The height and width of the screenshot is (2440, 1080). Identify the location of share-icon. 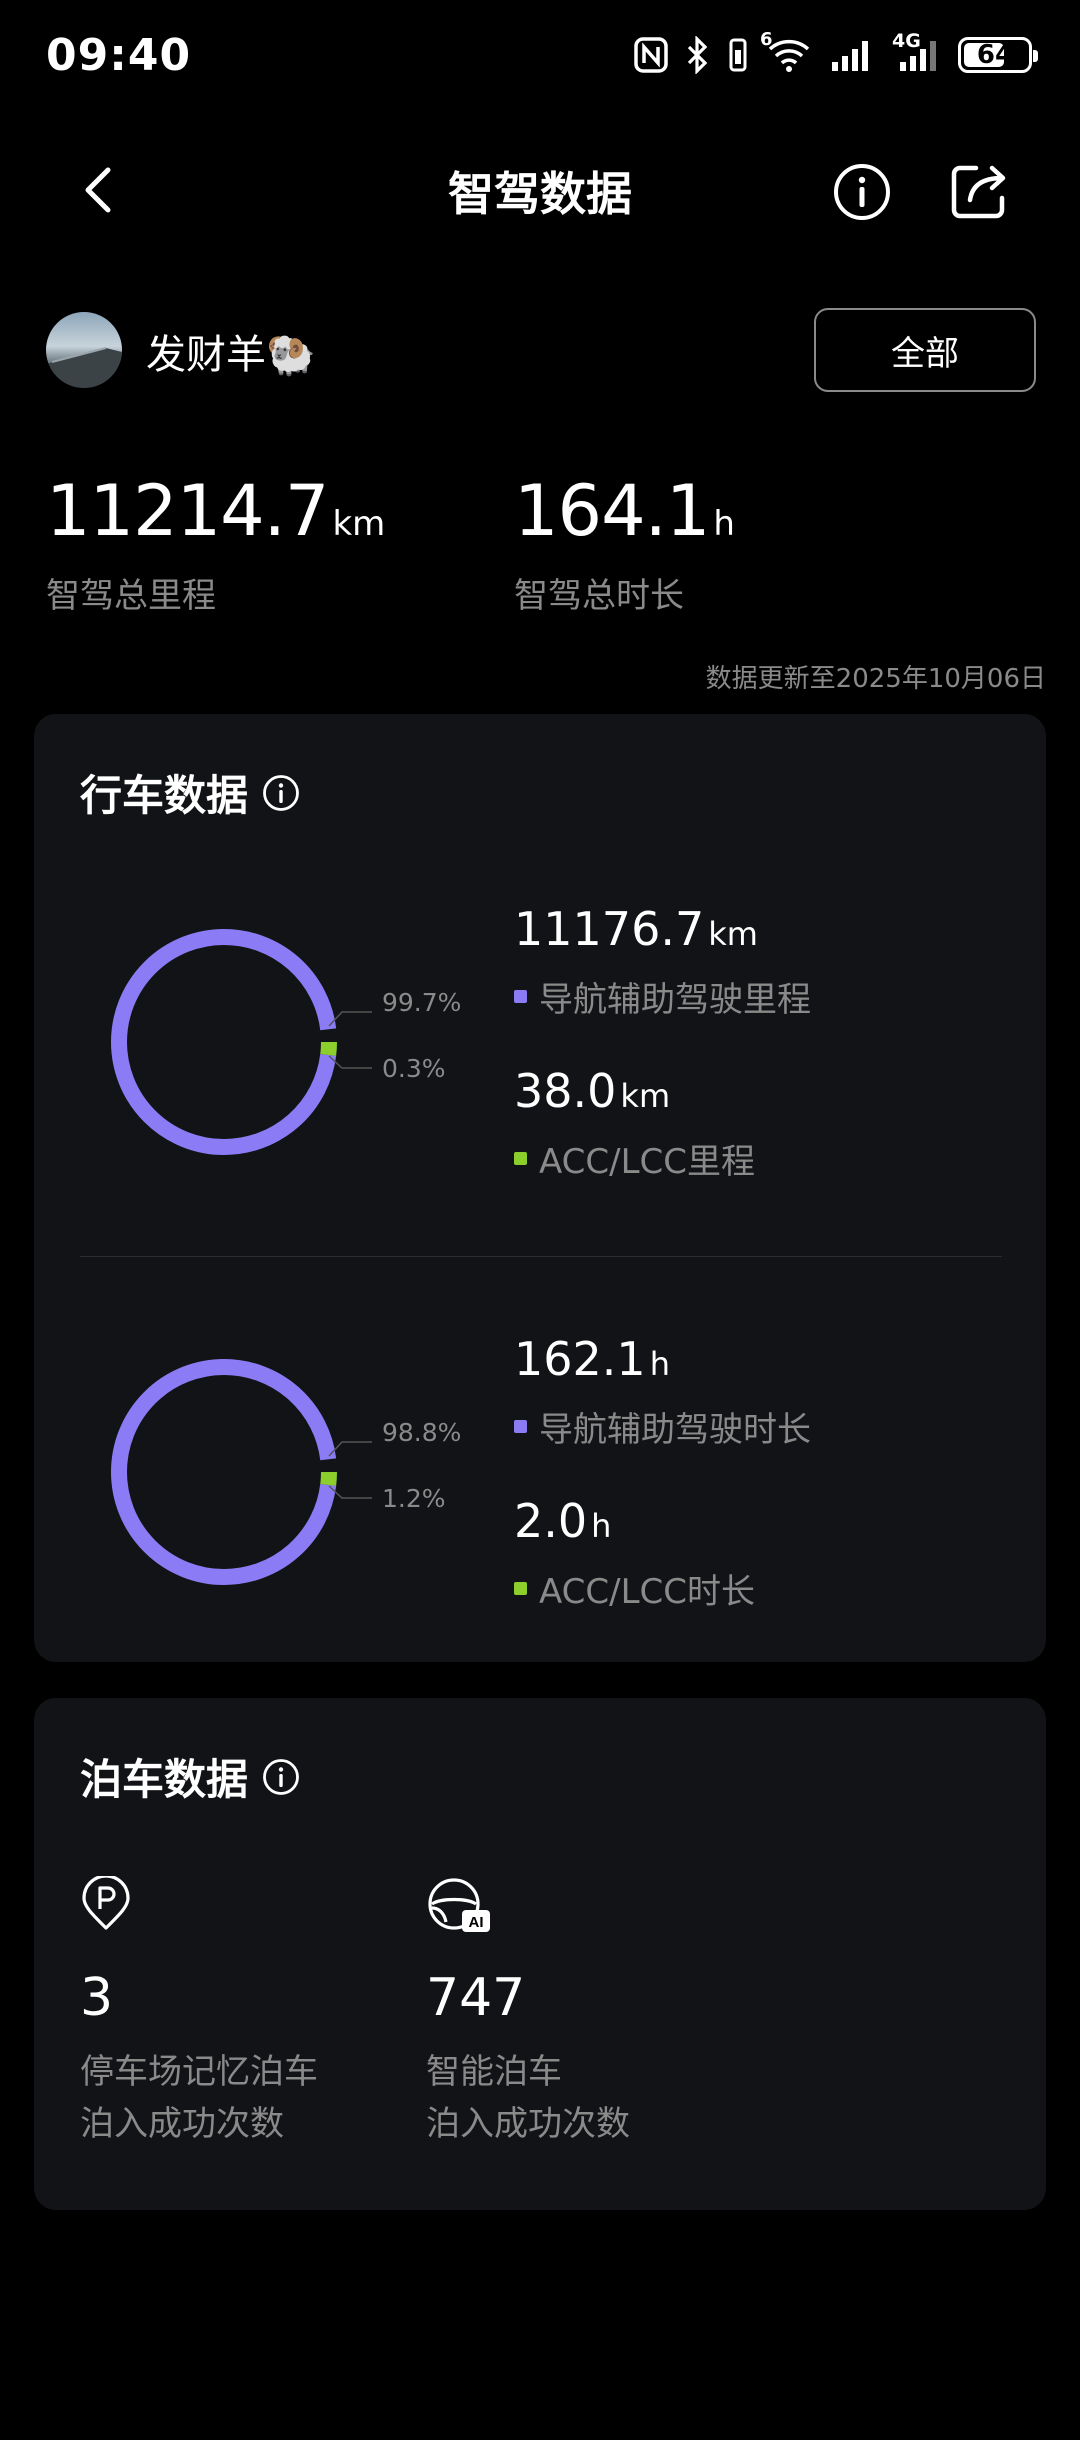
(978, 192).